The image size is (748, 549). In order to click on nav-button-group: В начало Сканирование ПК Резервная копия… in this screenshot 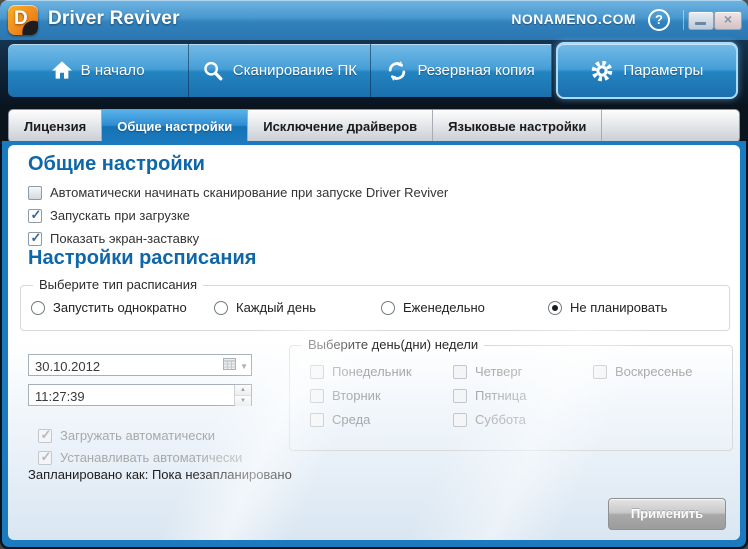, I will do `click(373, 70)`.